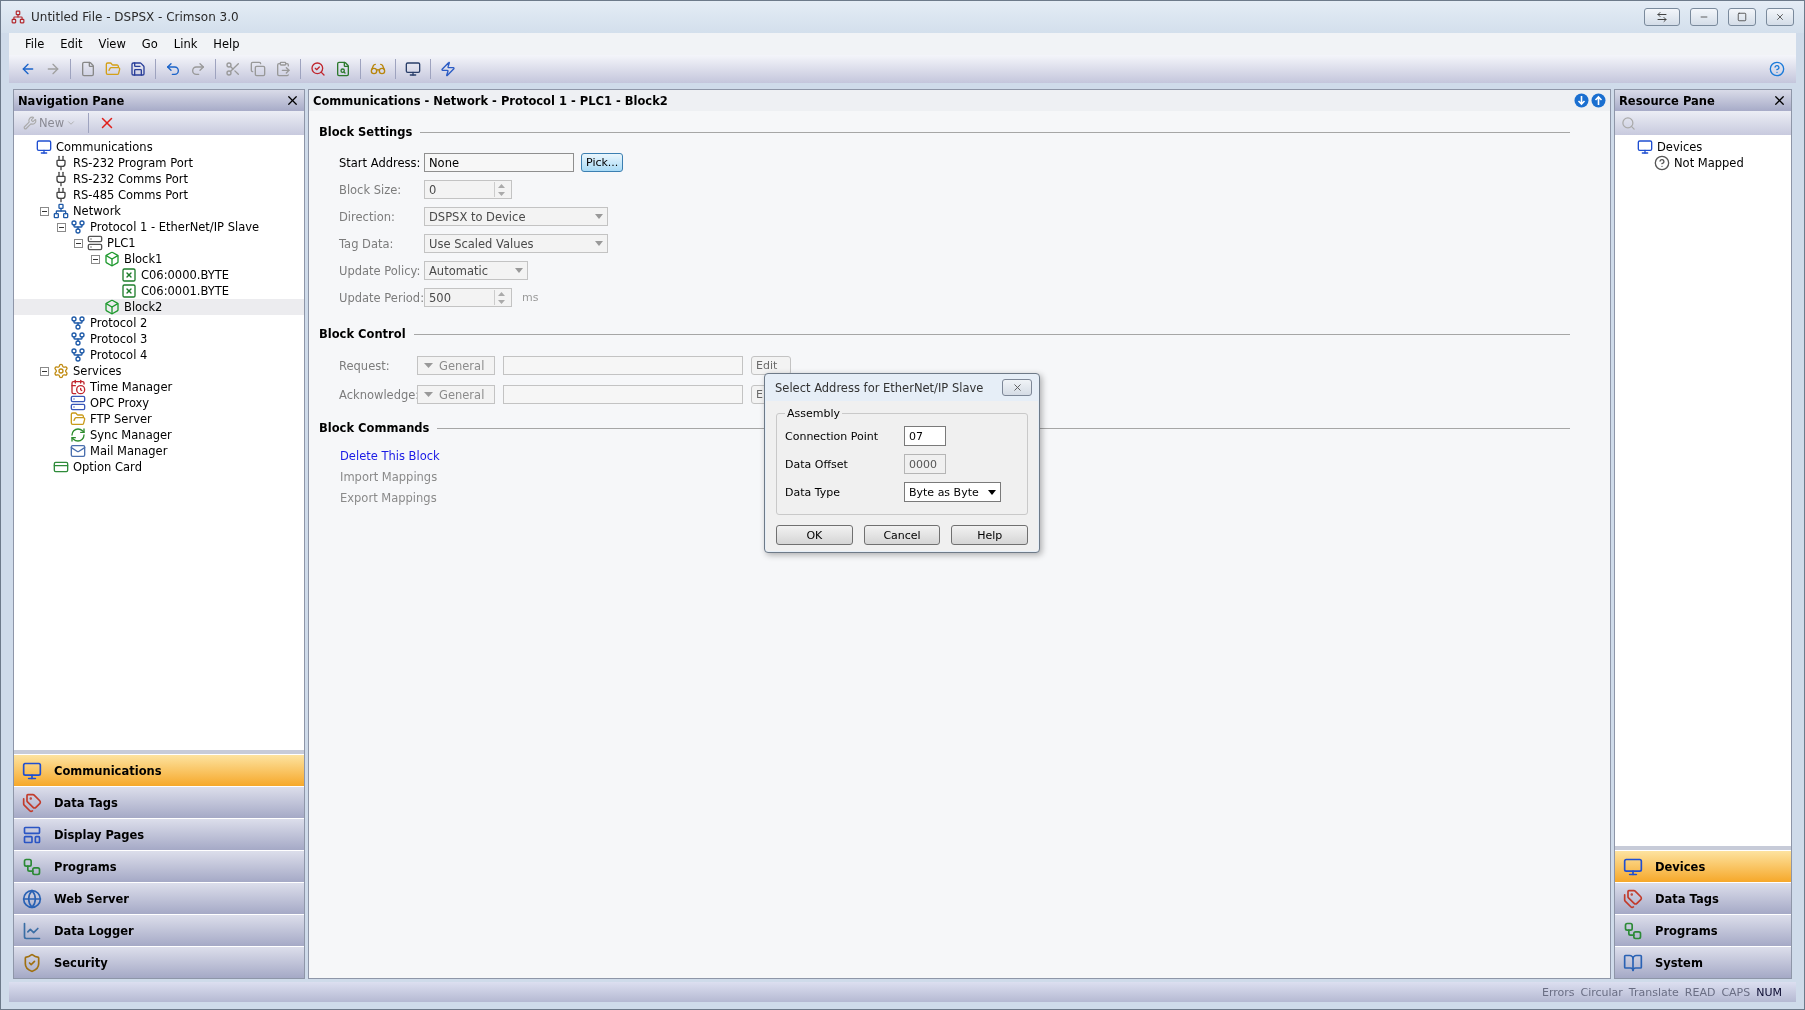 Image resolution: width=1805 pixels, height=1010 pixels. What do you see at coordinates (159, 179) in the screenshot?
I see `tree-item: RS-232 Comms Port` at bounding box center [159, 179].